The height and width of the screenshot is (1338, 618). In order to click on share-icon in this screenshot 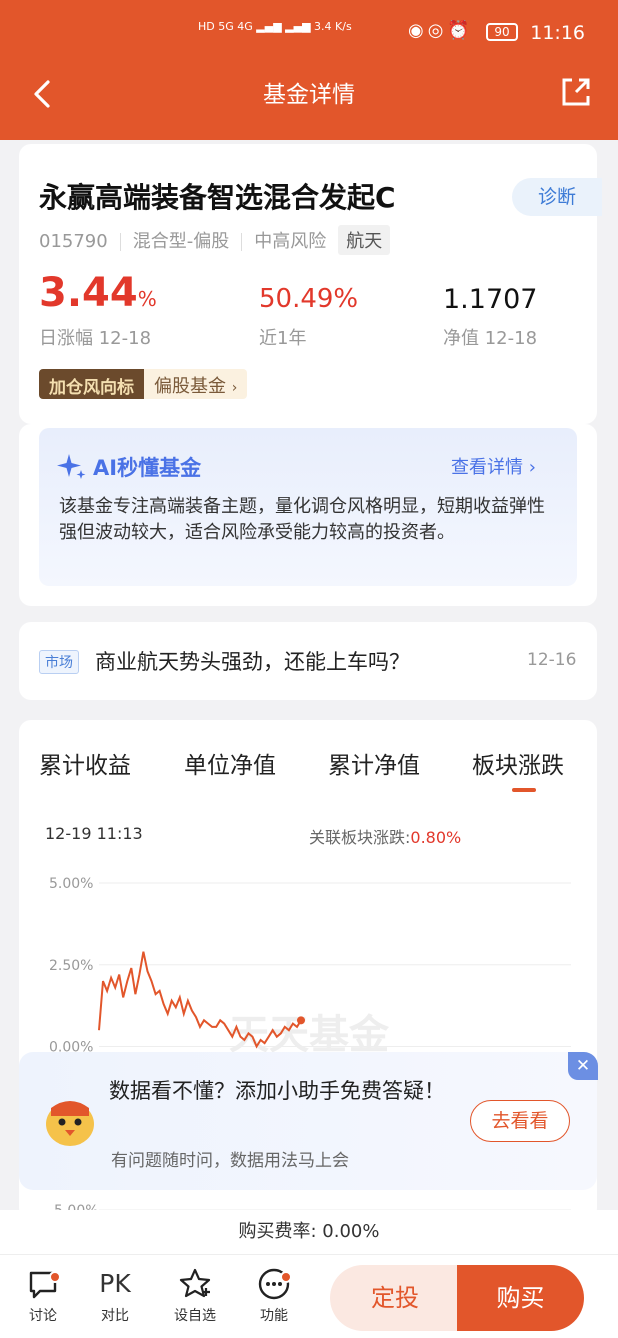, I will do `click(576, 92)`.